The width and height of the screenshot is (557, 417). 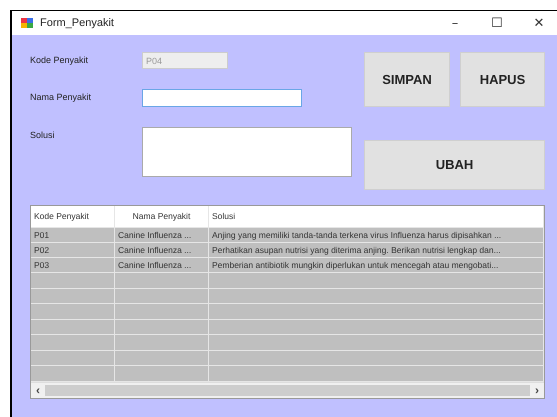 What do you see at coordinates (455, 23) in the screenshot?
I see `minimize-button: –` at bounding box center [455, 23].